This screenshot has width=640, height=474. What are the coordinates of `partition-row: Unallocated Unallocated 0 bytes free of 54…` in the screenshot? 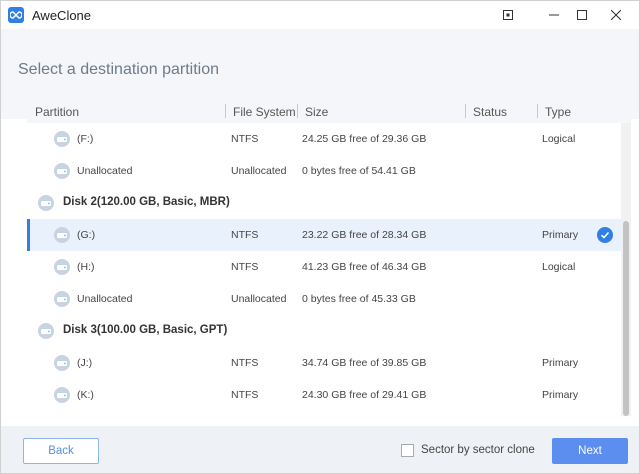 It's located at (324, 171).